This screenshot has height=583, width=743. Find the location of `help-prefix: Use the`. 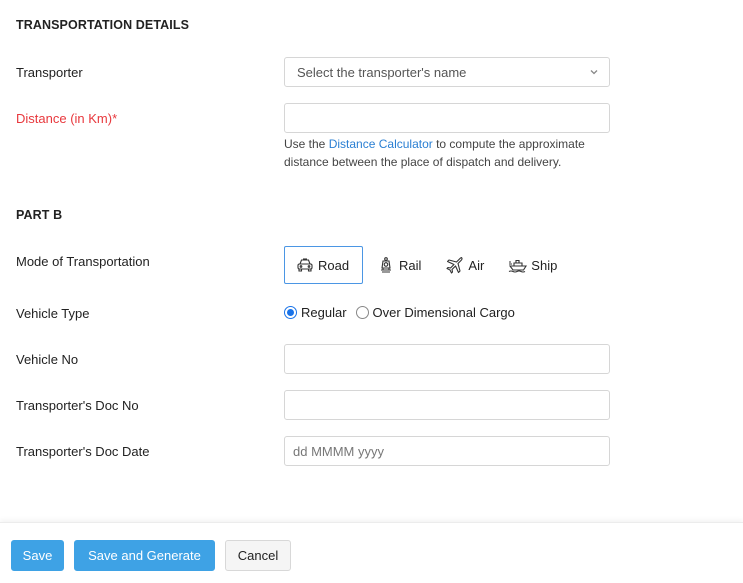

help-prefix: Use the is located at coordinates (306, 144).